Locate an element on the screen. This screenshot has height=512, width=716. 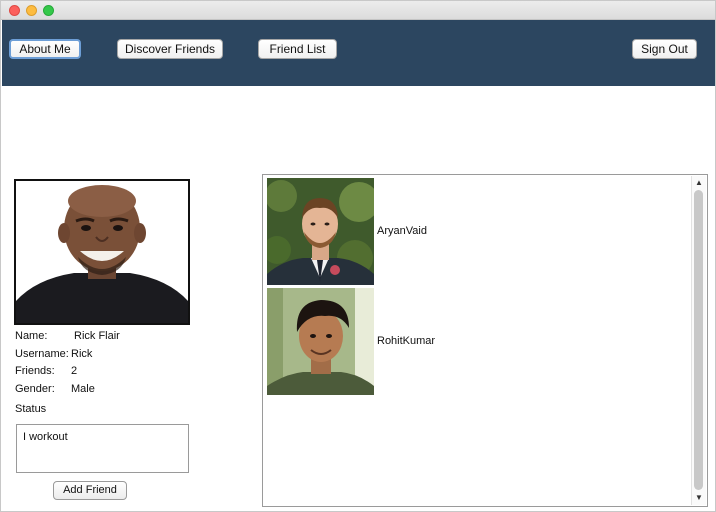
friends-count-value: 2 is located at coordinates (74, 371).